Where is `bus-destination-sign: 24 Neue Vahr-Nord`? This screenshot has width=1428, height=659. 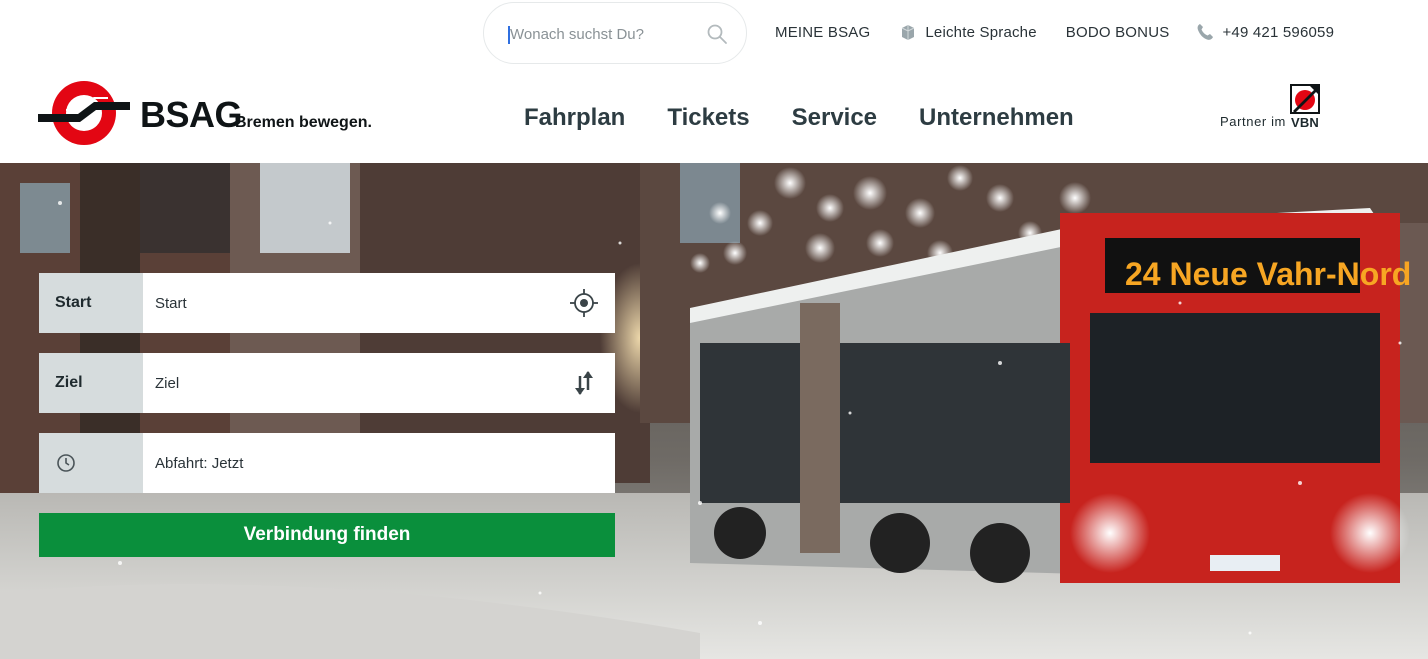
bus-destination-sign: 24 Neue Vahr-Nord is located at coordinates (1268, 274).